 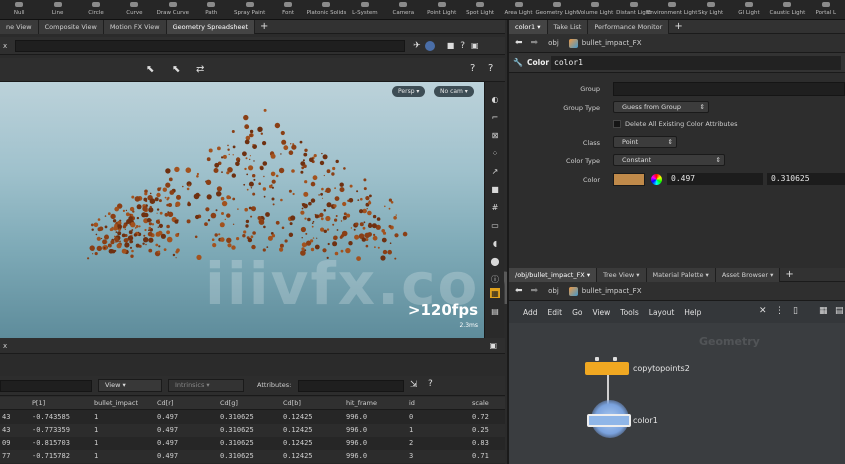 I want to click on wrench-icon: ✕, so click(x=763, y=311).